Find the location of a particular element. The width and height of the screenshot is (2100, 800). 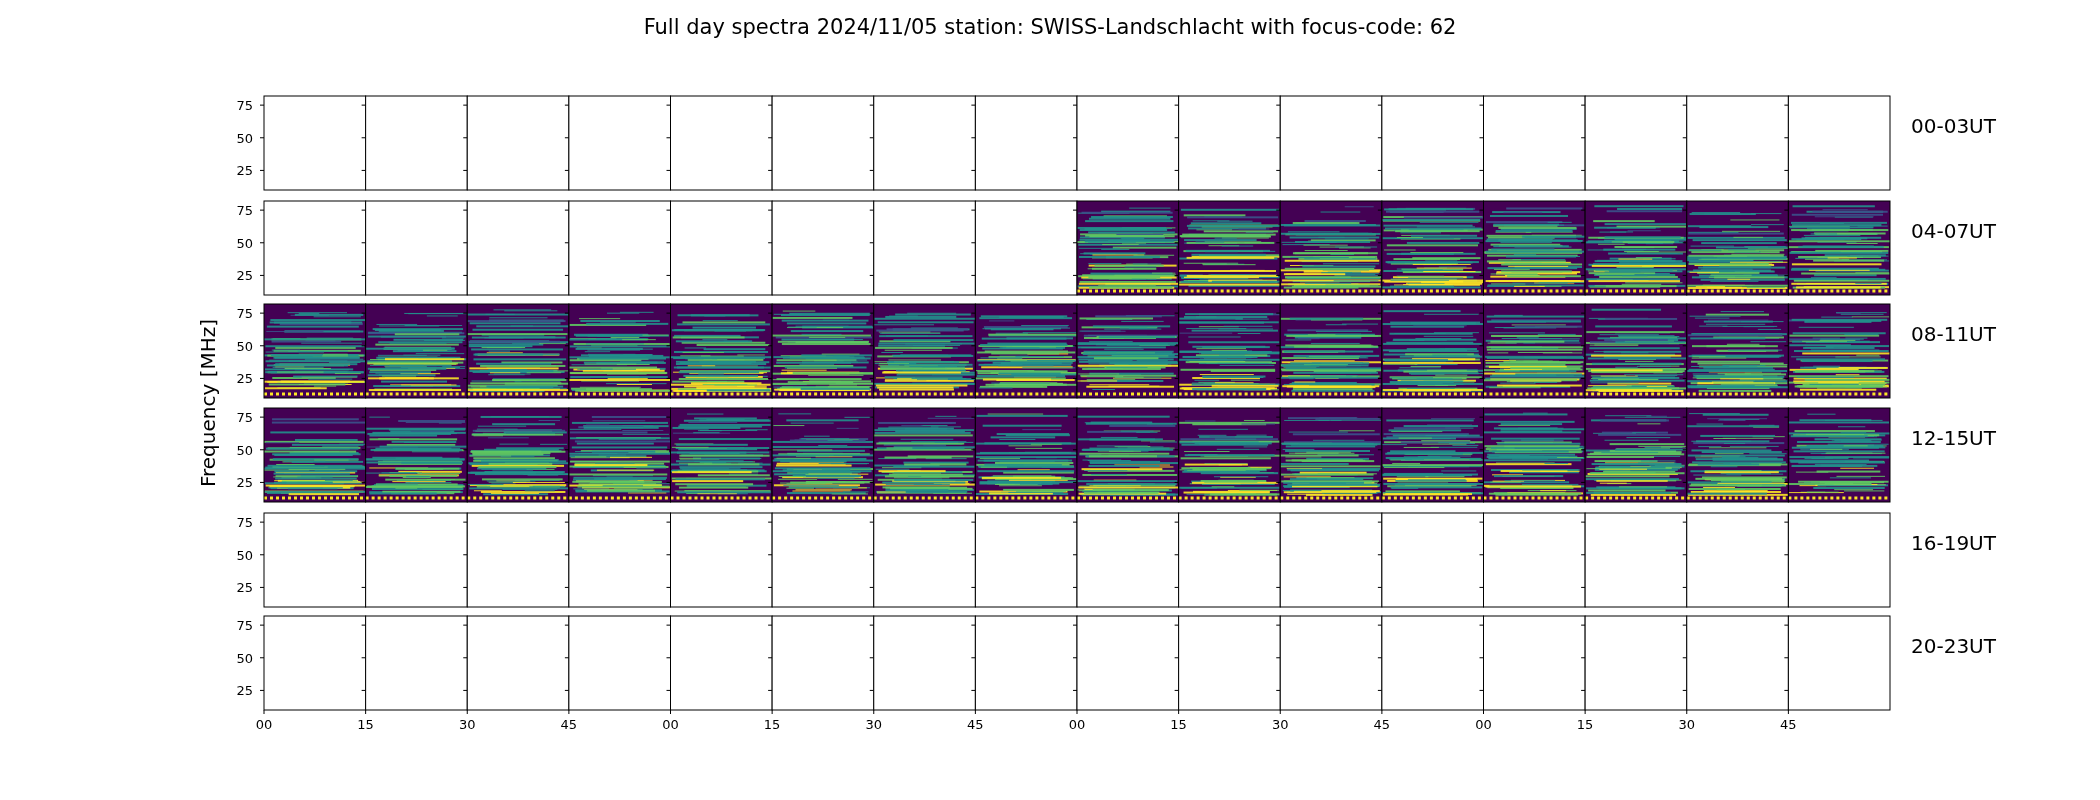

y-axis-label: Frequency [MHz] is located at coordinates (208, 403).